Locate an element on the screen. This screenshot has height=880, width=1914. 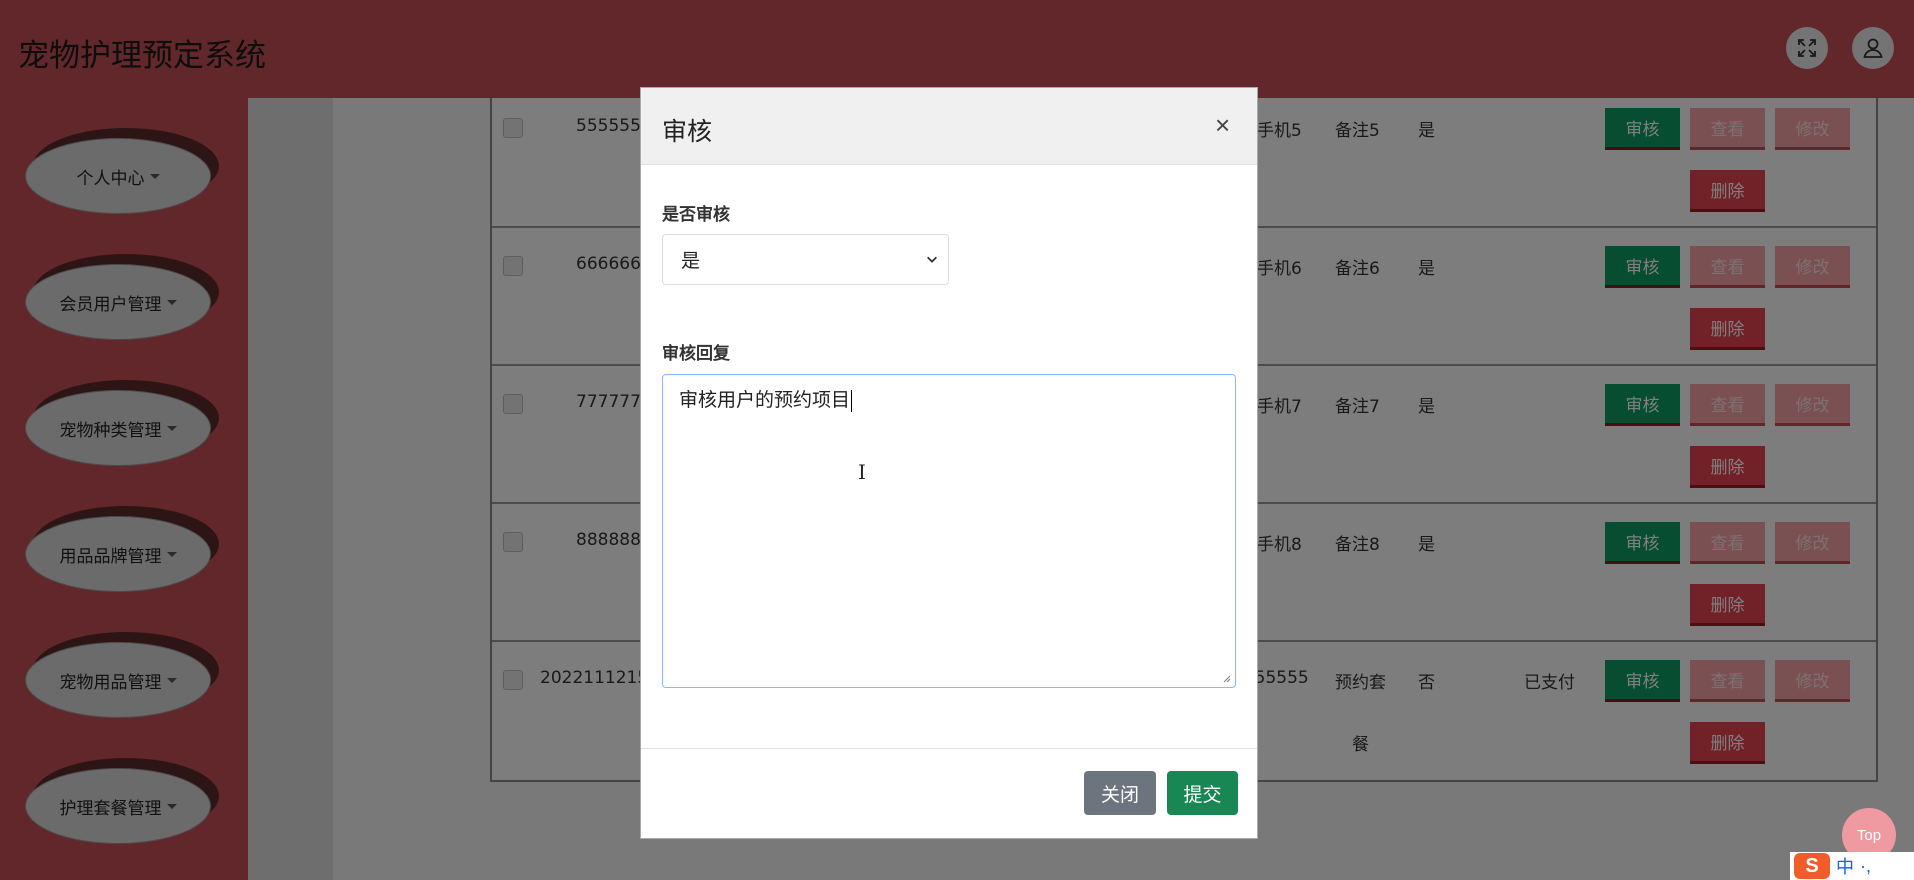
modal-footer: 关闭 提交 is located at coordinates (949, 793).